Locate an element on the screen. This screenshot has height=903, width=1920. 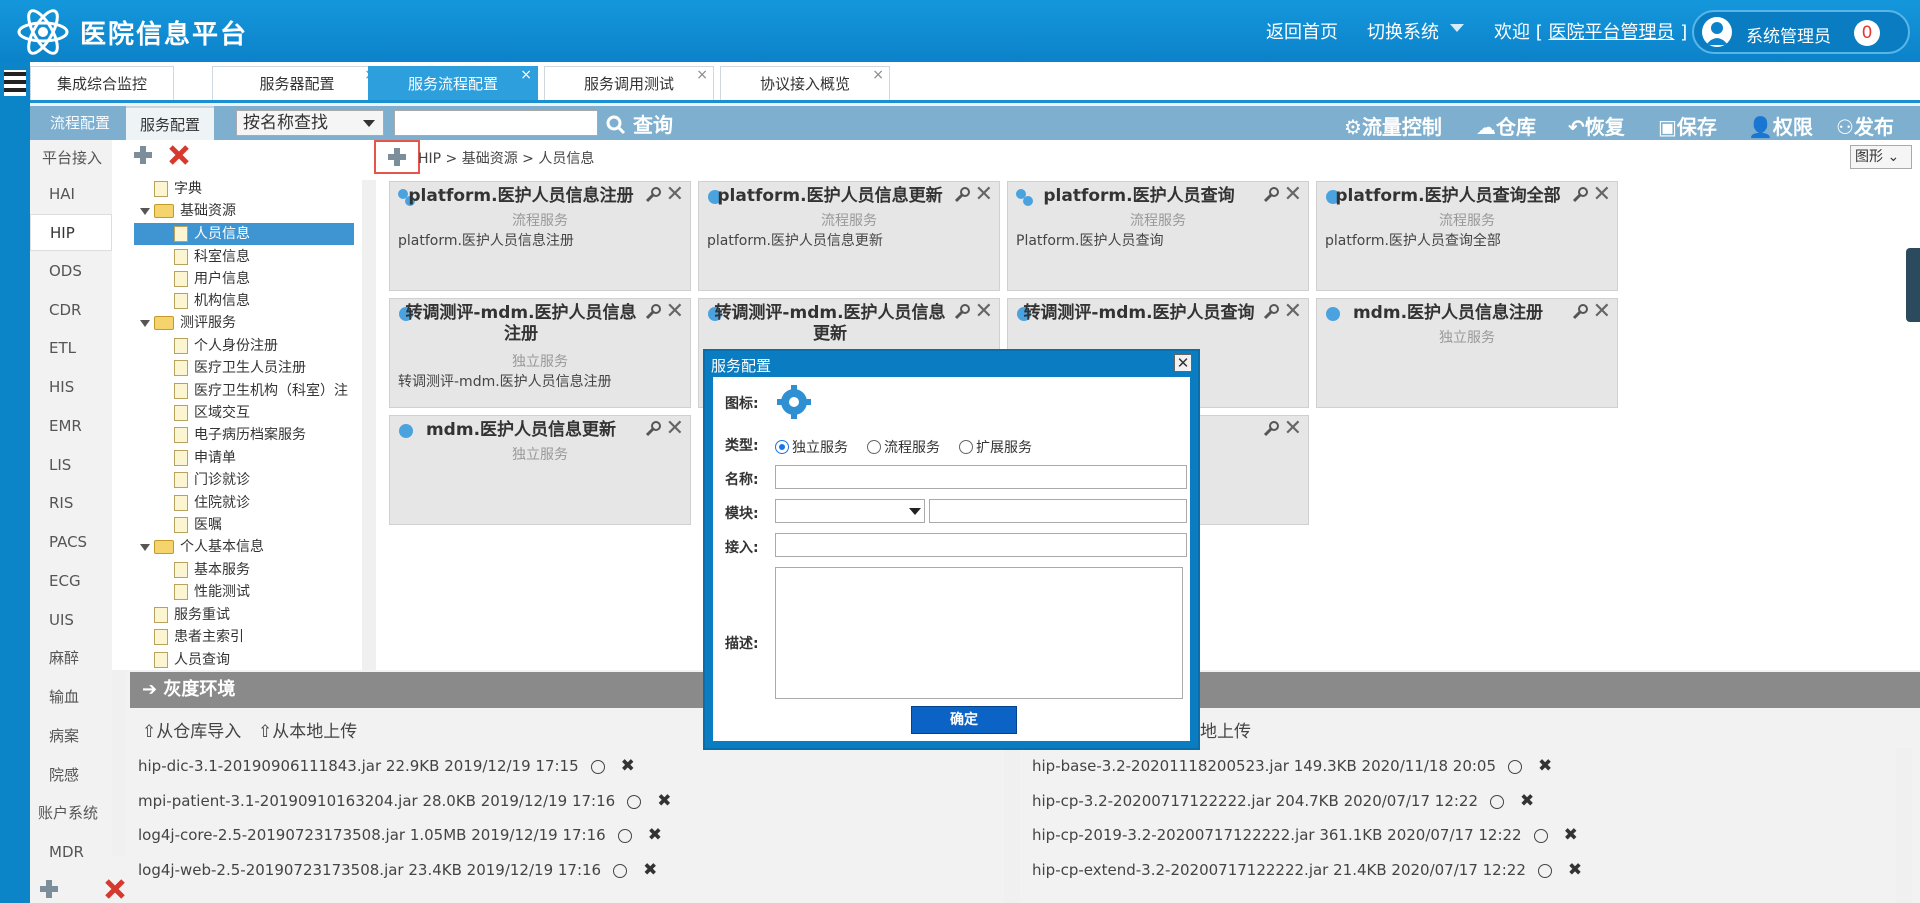
save-button: ▣保存 is located at coordinates (1687, 125).